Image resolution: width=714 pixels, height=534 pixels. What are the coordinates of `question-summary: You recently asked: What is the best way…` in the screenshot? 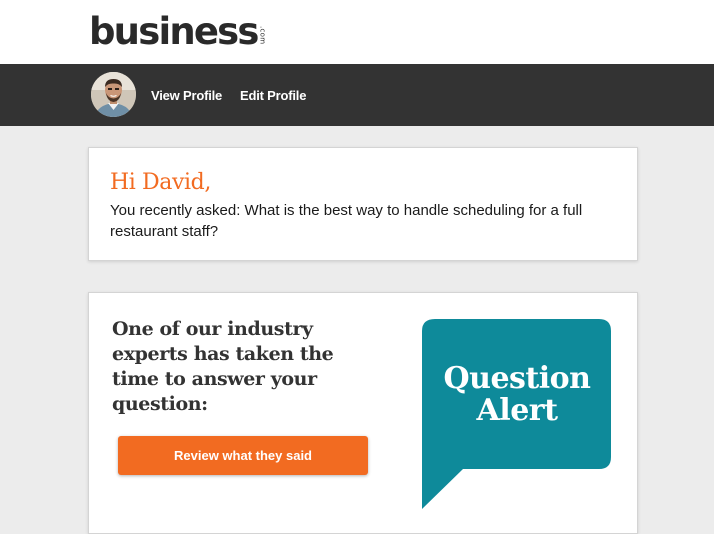 It's located at (346, 221).